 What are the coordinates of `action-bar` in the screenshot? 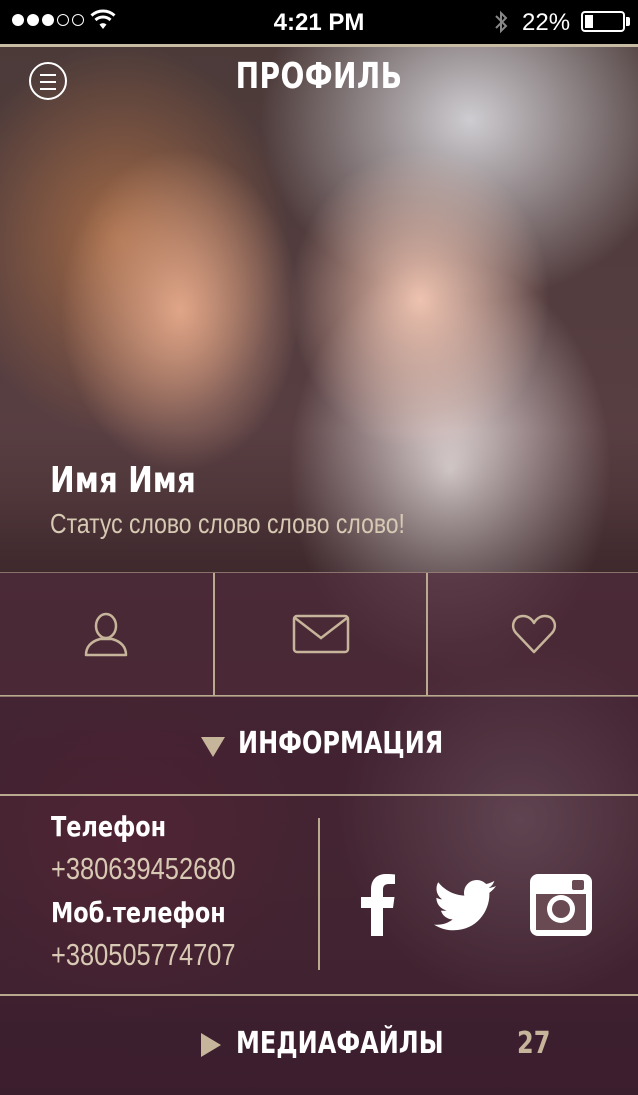 It's located at (319, 634).